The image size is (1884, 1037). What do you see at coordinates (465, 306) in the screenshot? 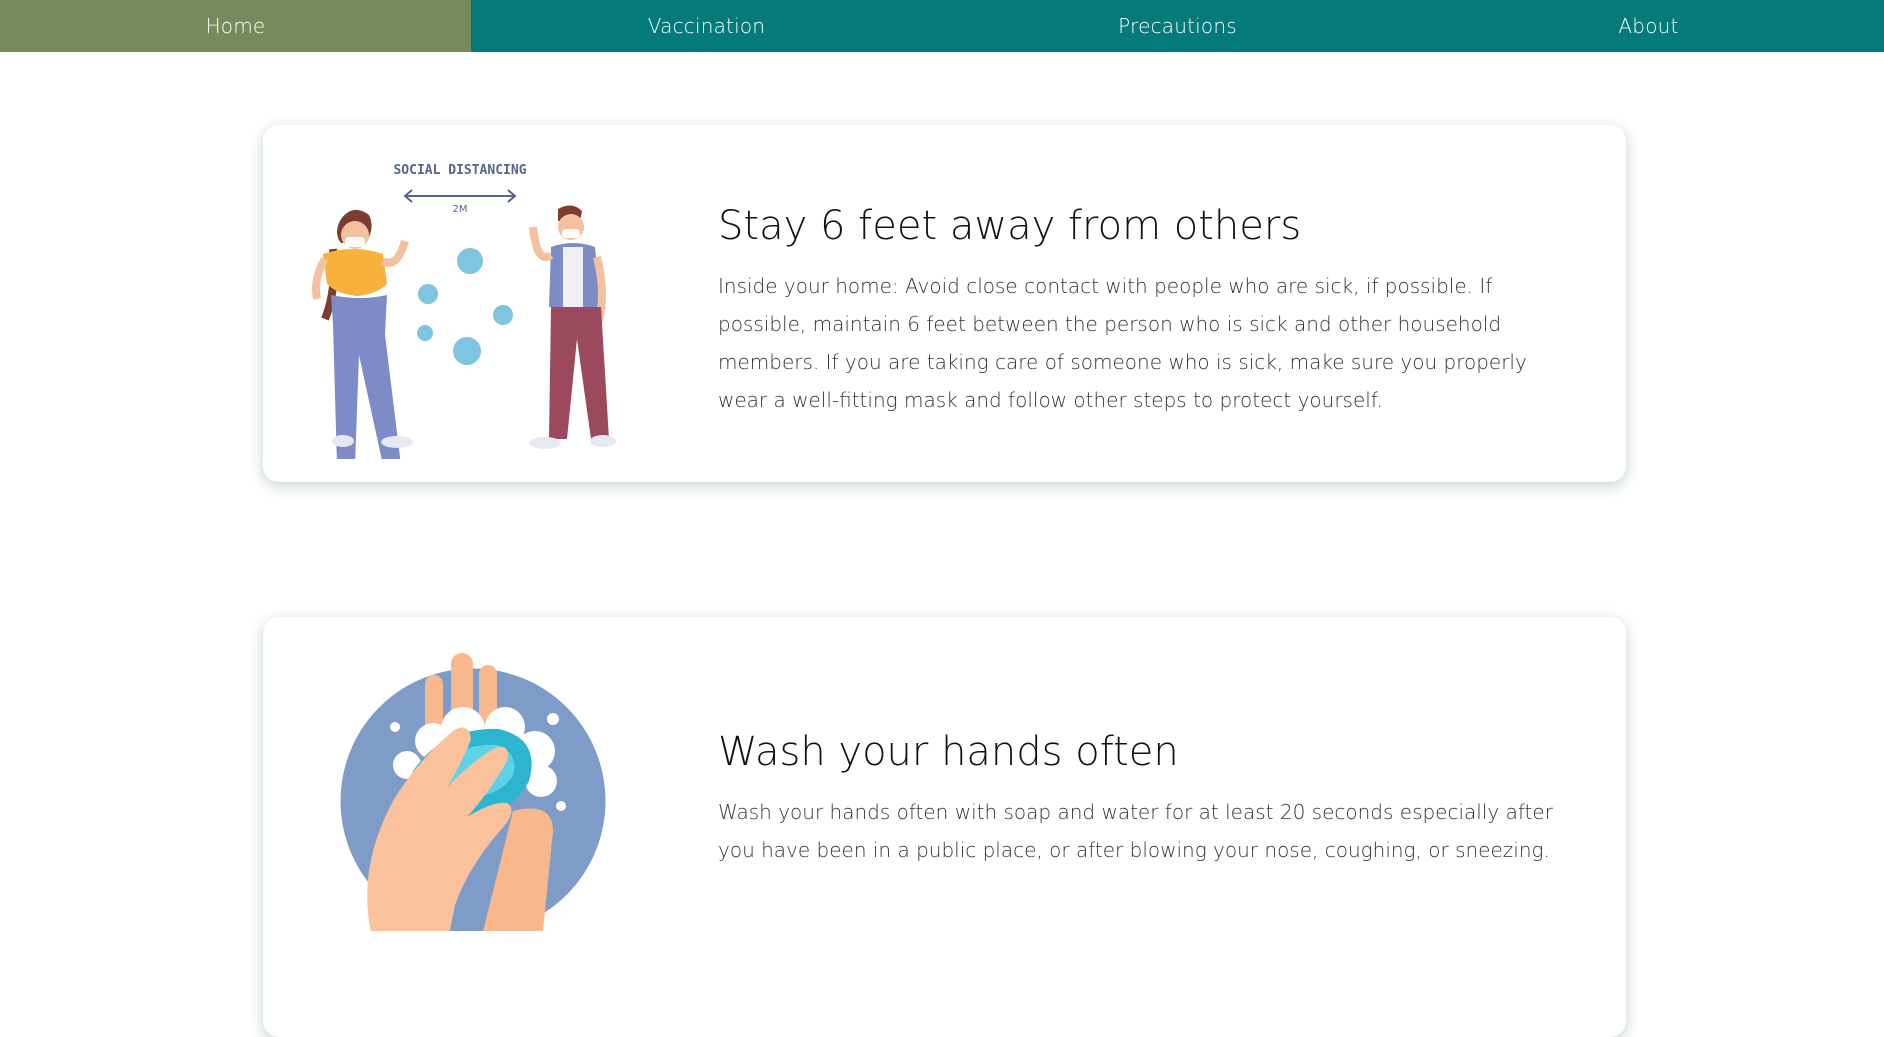
I see `virus-icon-group` at bounding box center [465, 306].